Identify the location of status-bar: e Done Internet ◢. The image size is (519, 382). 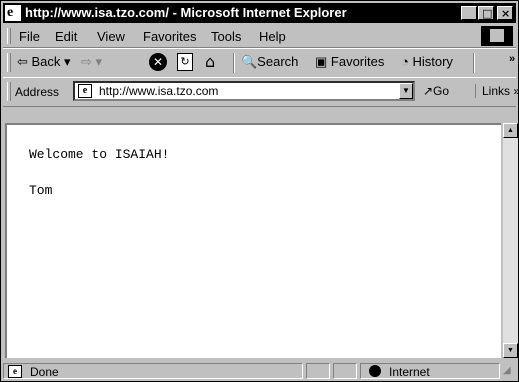
(259, 371).